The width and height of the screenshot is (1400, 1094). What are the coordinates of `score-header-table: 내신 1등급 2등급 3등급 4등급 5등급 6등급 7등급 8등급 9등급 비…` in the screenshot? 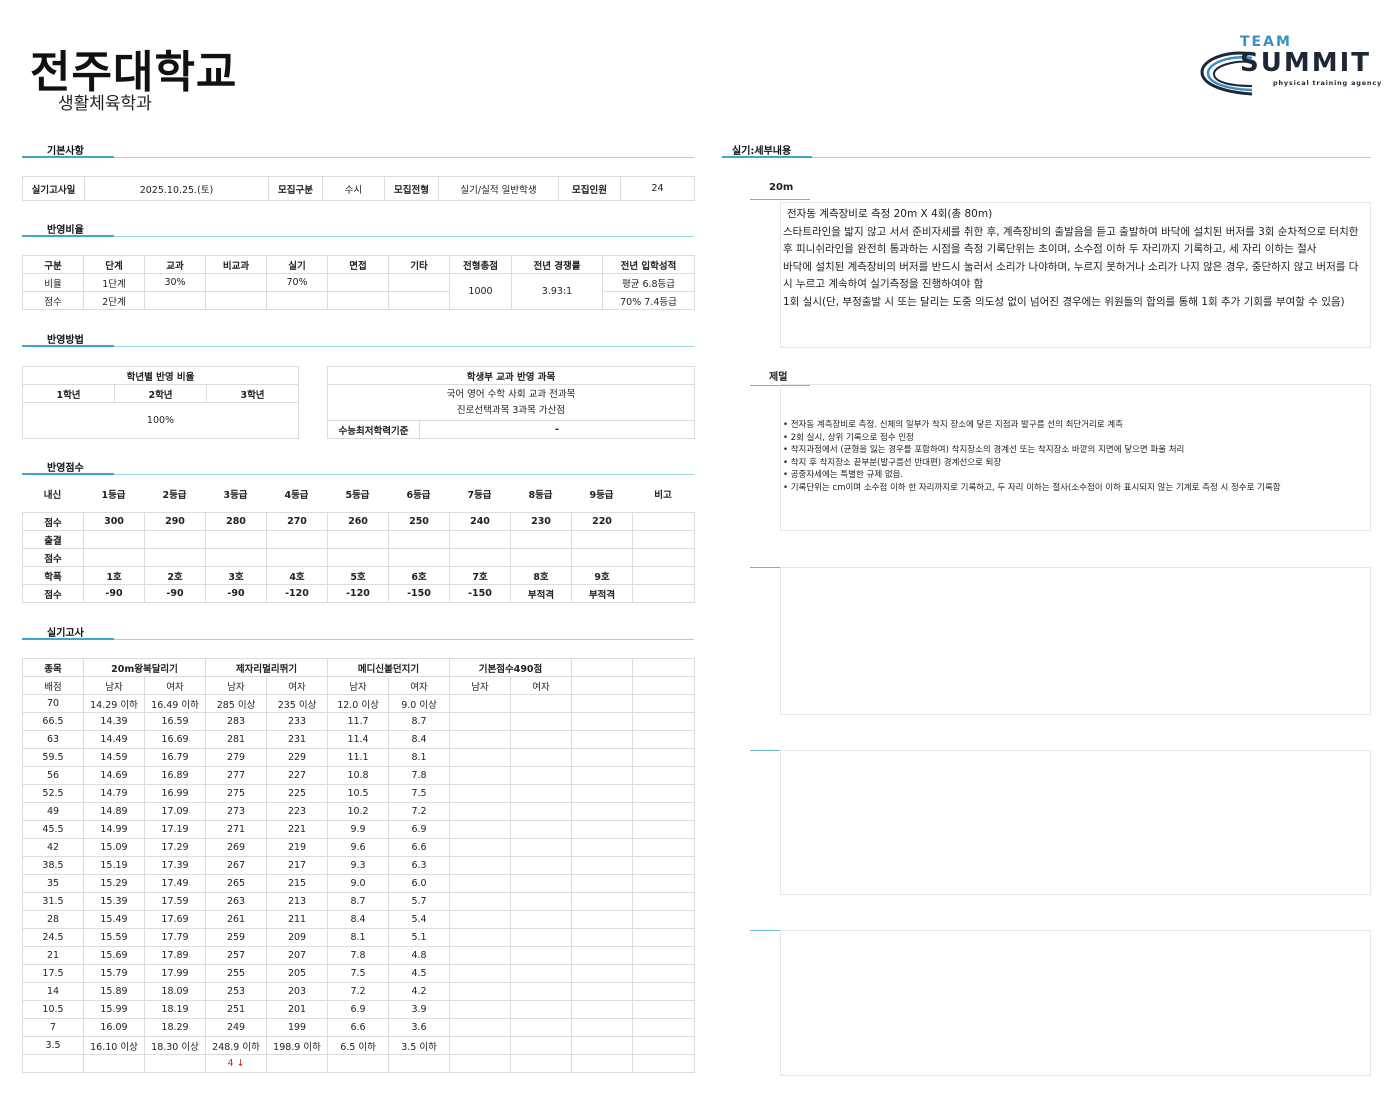 It's located at (358, 494).